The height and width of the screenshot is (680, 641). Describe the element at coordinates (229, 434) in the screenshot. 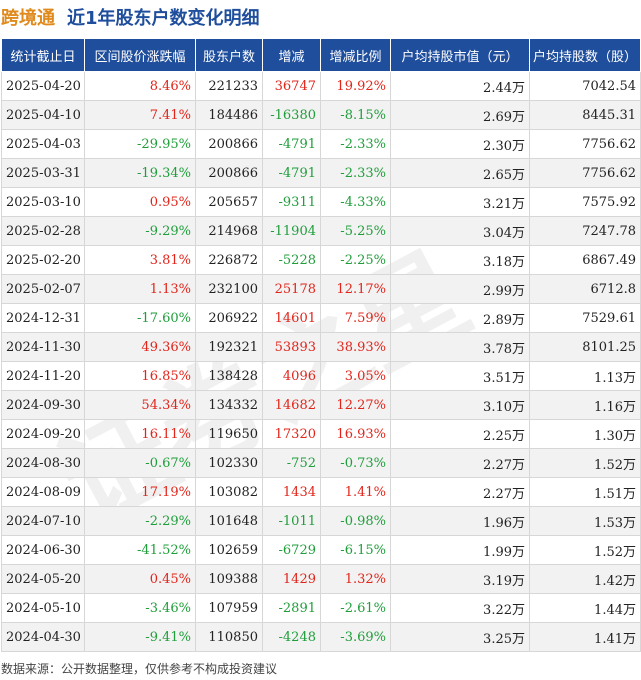

I see `cell-holders: 119650` at that location.